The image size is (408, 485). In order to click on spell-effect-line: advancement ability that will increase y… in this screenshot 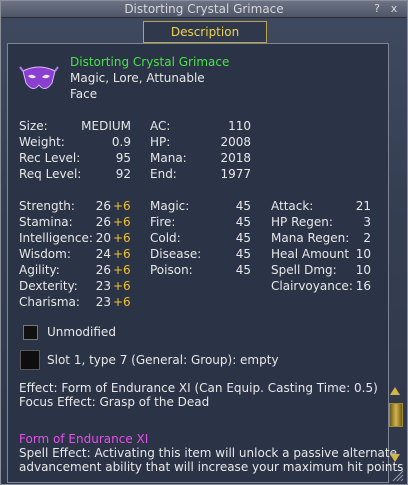, I will do `click(213, 467)`.